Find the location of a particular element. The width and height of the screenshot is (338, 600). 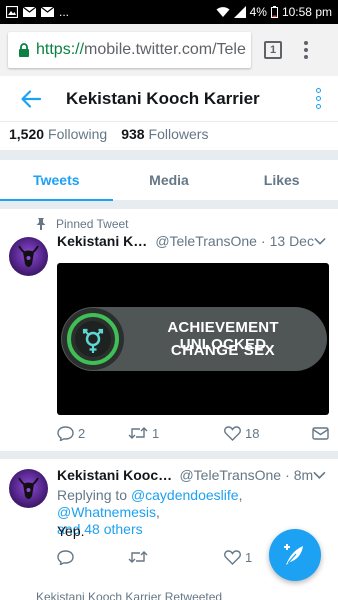

tab-tweets: Tweets is located at coordinates (56, 180).